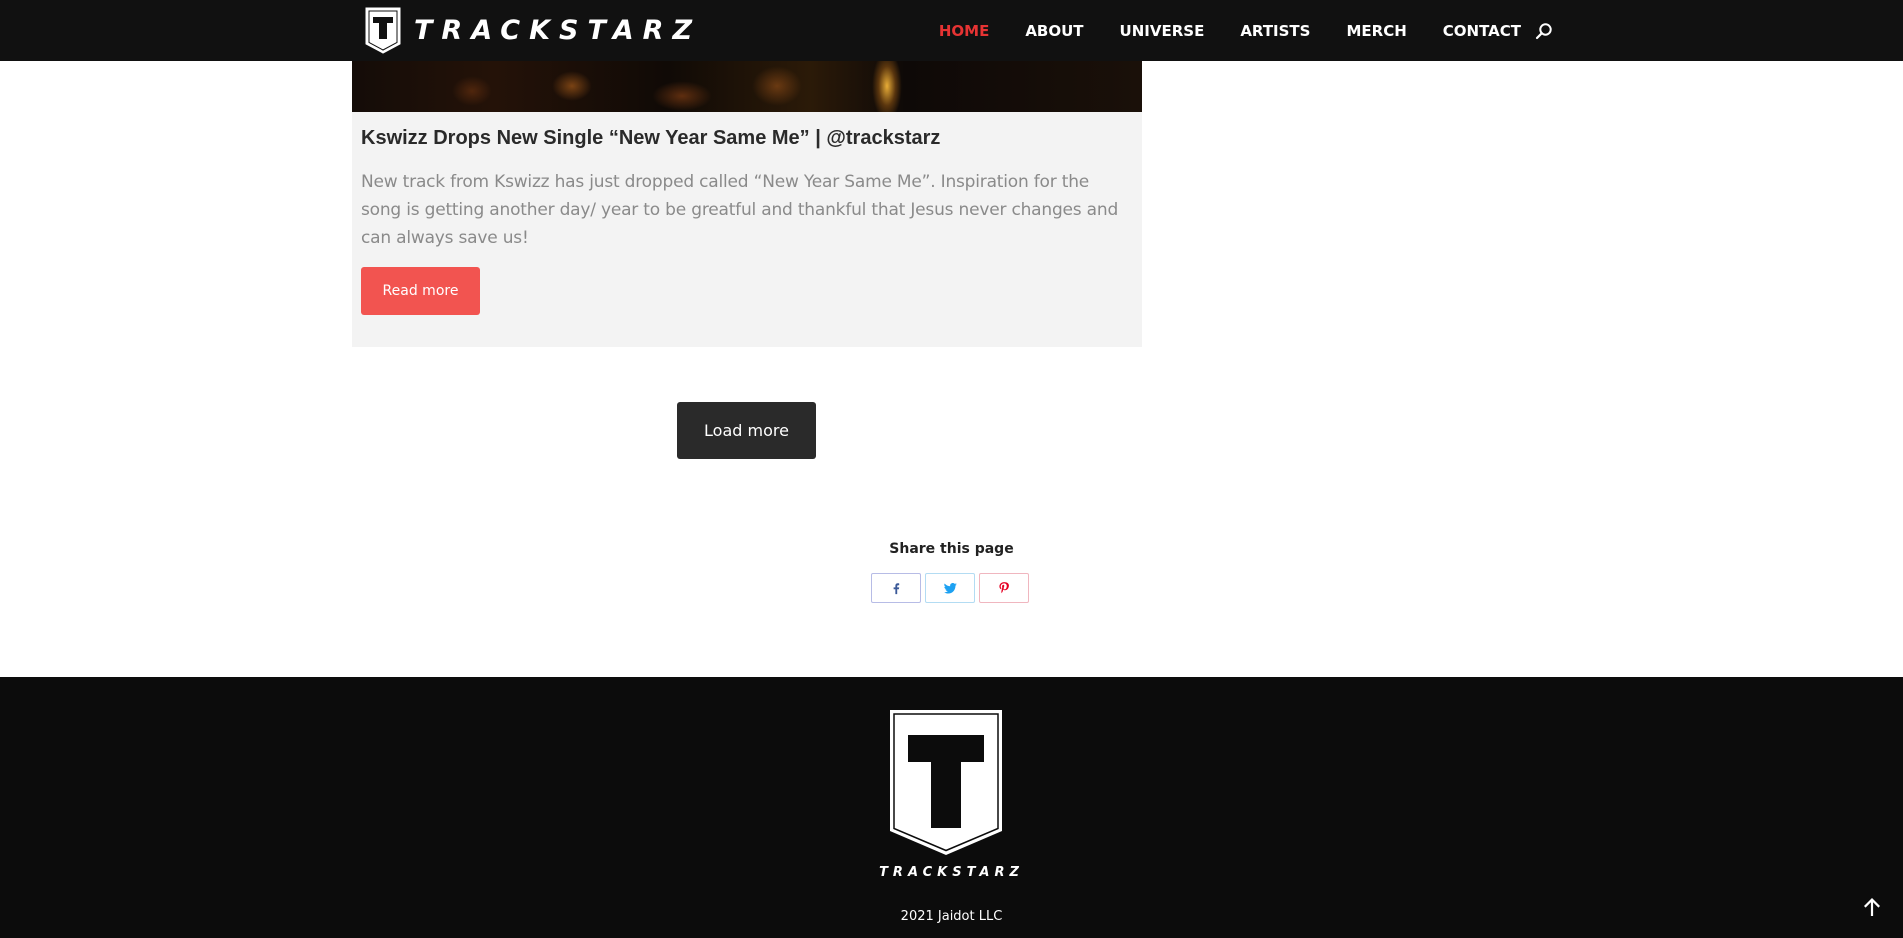 This screenshot has height=938, width=1903. What do you see at coordinates (946, 782) in the screenshot?
I see `footer-logo-icon` at bounding box center [946, 782].